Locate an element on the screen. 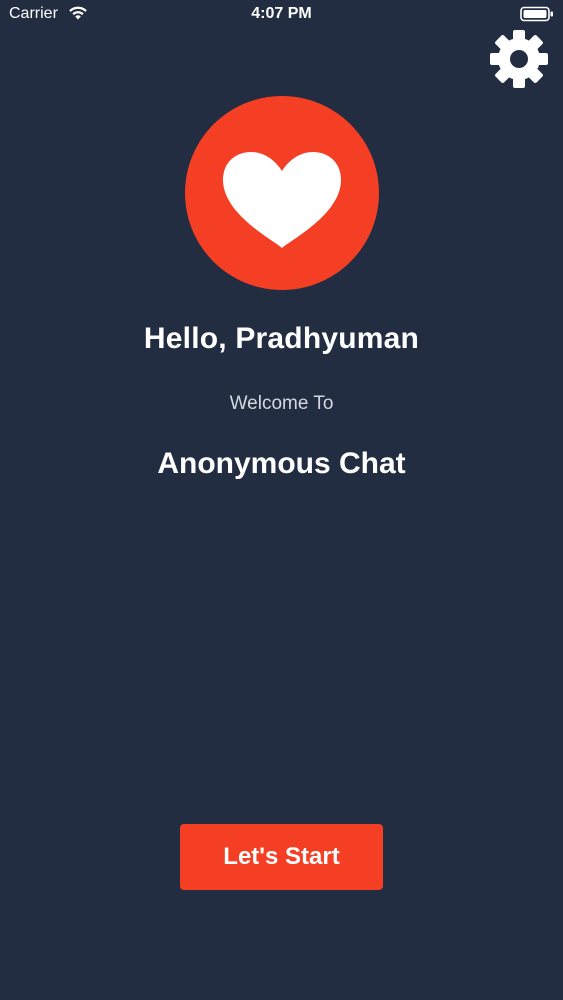 This screenshot has height=1000, width=563. settings-button is located at coordinates (519, 59).